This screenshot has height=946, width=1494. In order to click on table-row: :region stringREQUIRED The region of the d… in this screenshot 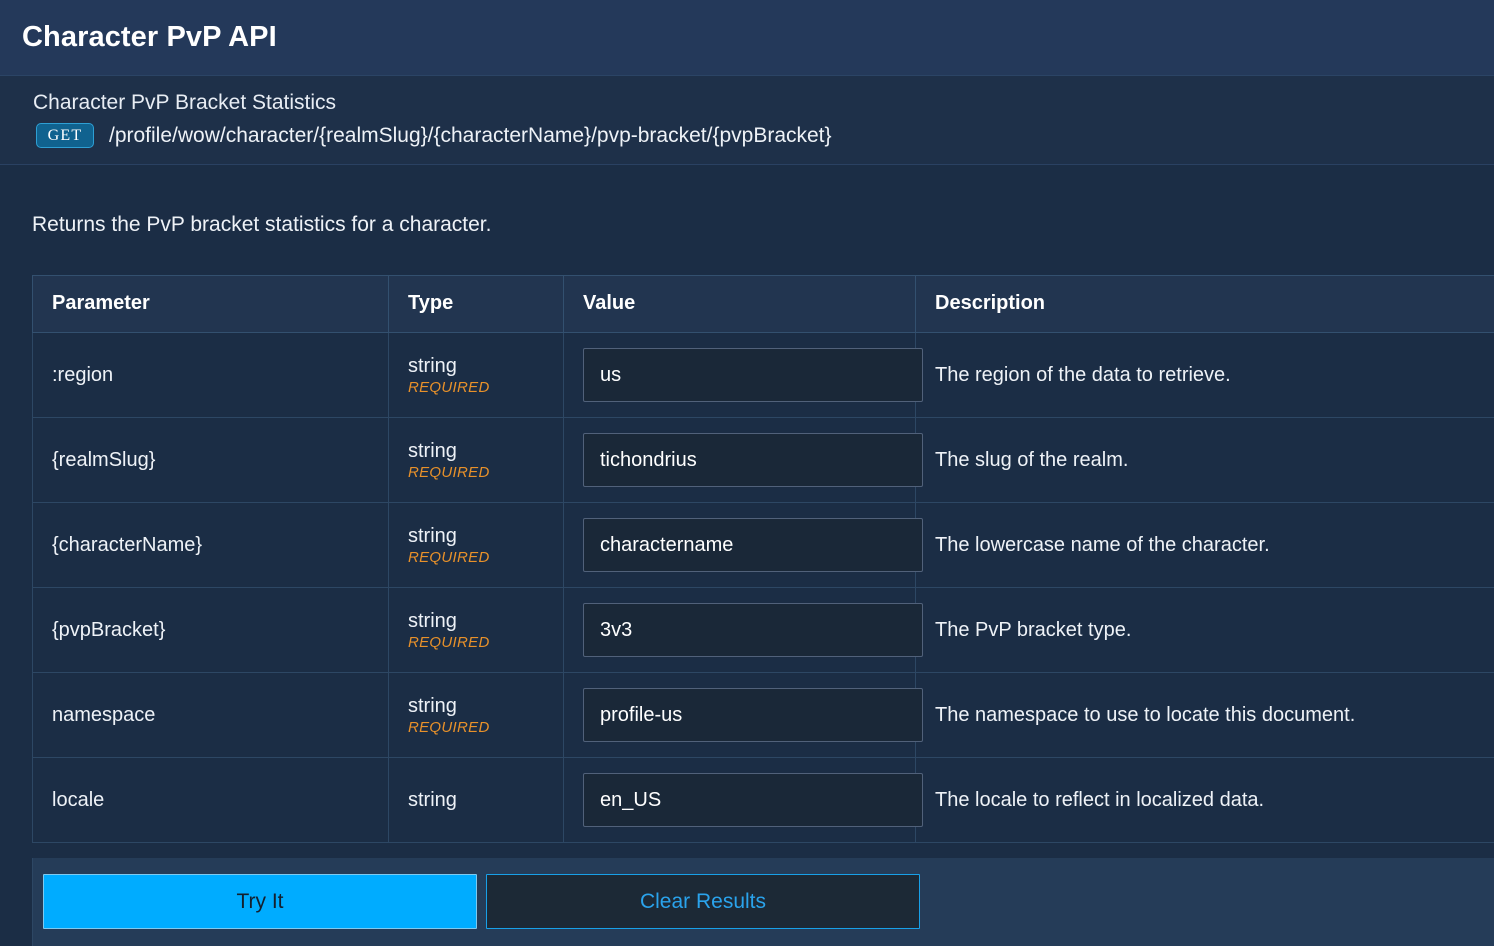, I will do `click(763, 375)`.